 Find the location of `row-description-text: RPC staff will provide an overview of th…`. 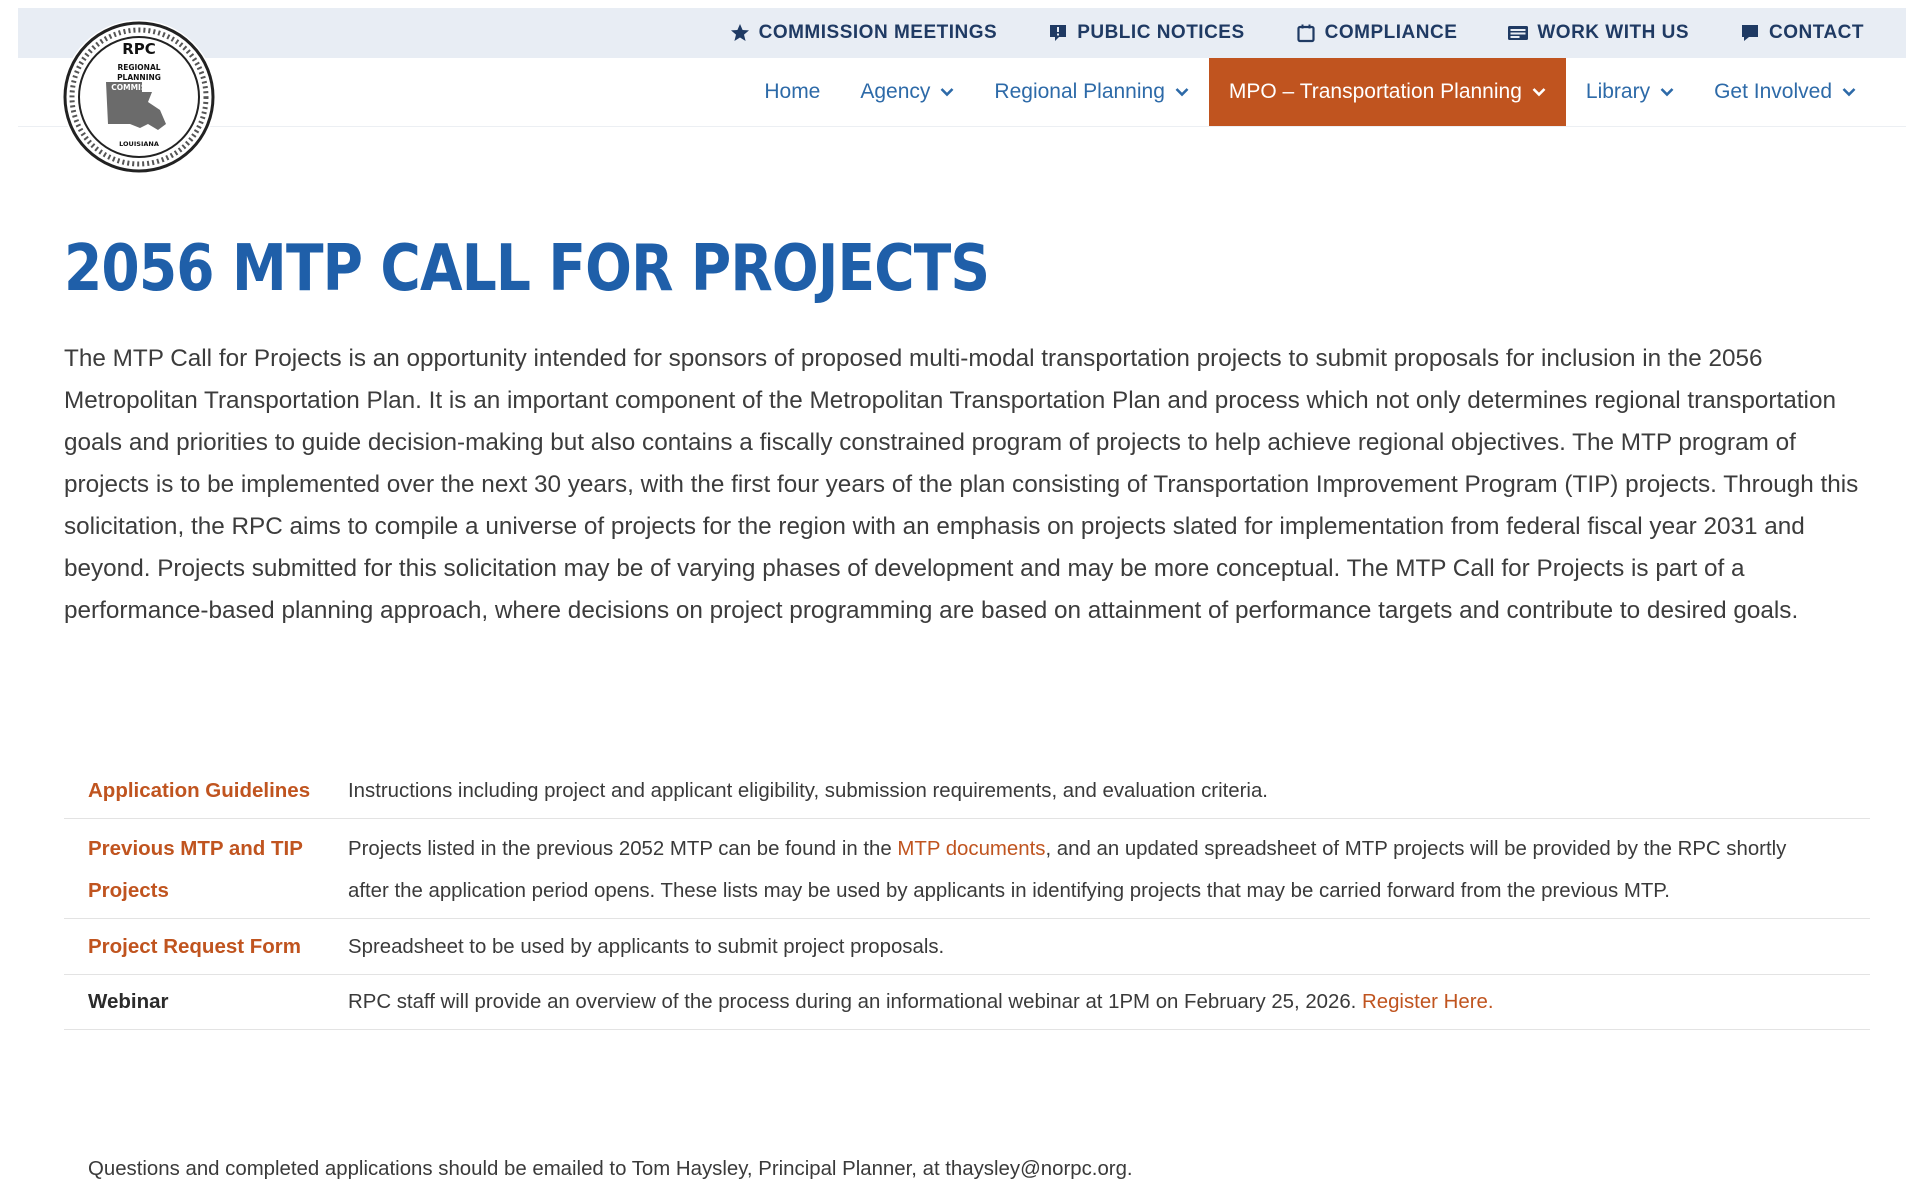

row-description-text: RPC staff will provide an overview of th… is located at coordinates (855, 1002).